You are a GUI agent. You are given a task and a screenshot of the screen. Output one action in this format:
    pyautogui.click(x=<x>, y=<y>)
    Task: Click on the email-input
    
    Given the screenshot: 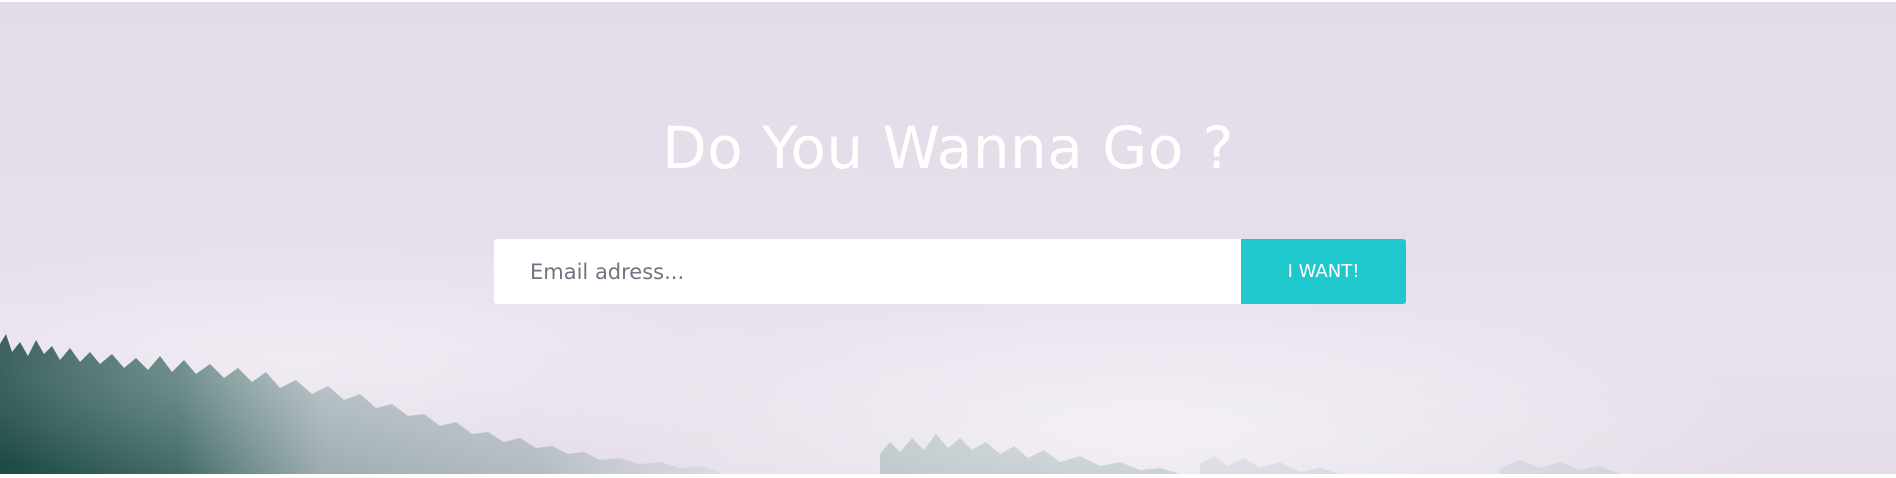 What is the action you would take?
    pyautogui.click(x=867, y=271)
    